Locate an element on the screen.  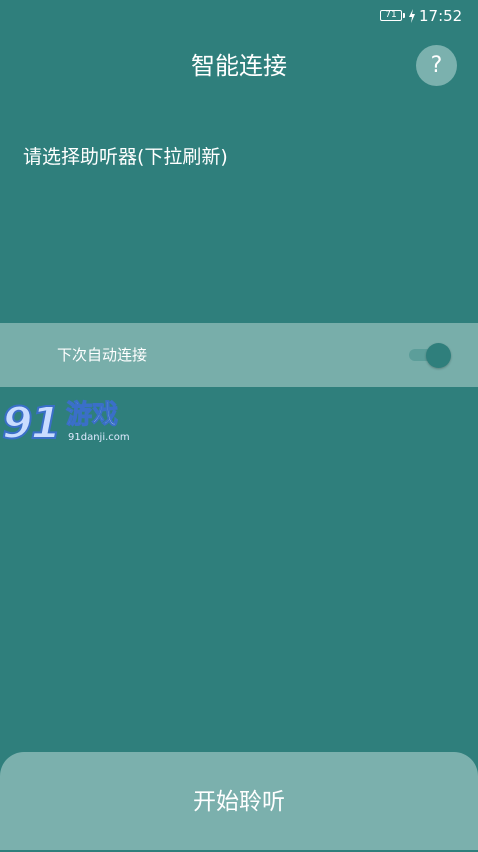
status-bar: 71 17:52 is located at coordinates (239, 16).